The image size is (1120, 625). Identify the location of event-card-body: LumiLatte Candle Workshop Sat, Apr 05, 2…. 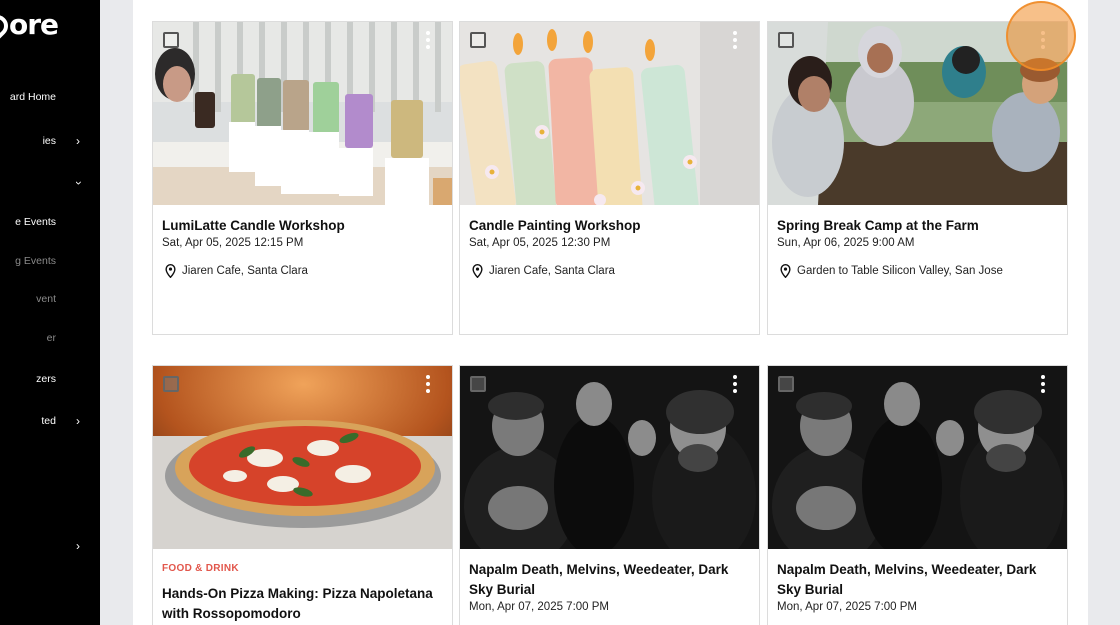
(303, 247).